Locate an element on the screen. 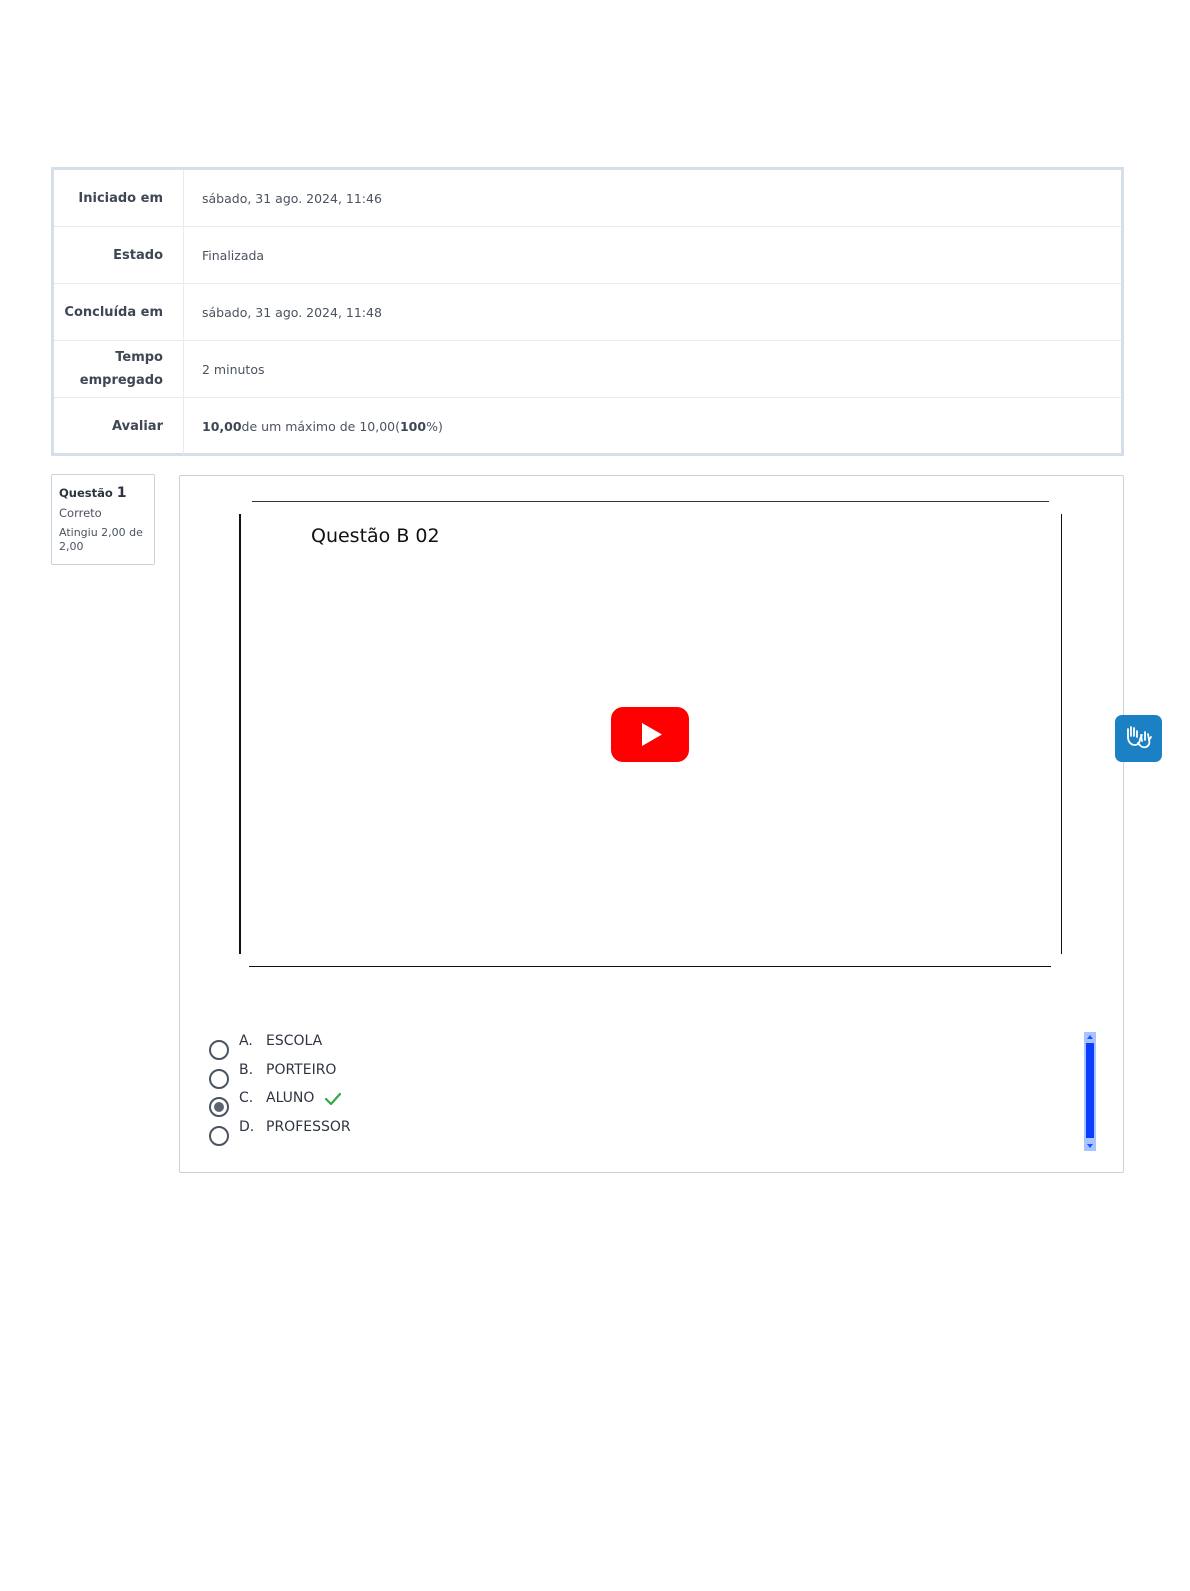 The image size is (1190, 1591). scroll-down-arrow-icon is located at coordinates (1090, 1146).